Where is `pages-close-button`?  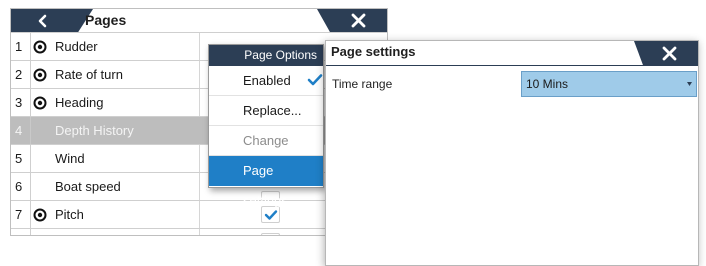
pages-close-button is located at coordinates (352, 20).